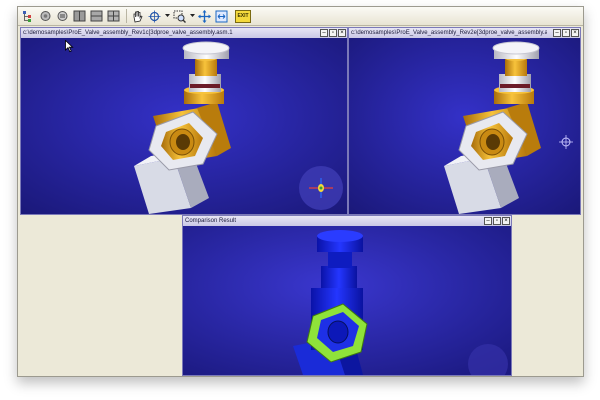 This screenshot has width=600, height=400. What do you see at coordinates (221, 16) in the screenshot?
I see `fit-all-icon` at bounding box center [221, 16].